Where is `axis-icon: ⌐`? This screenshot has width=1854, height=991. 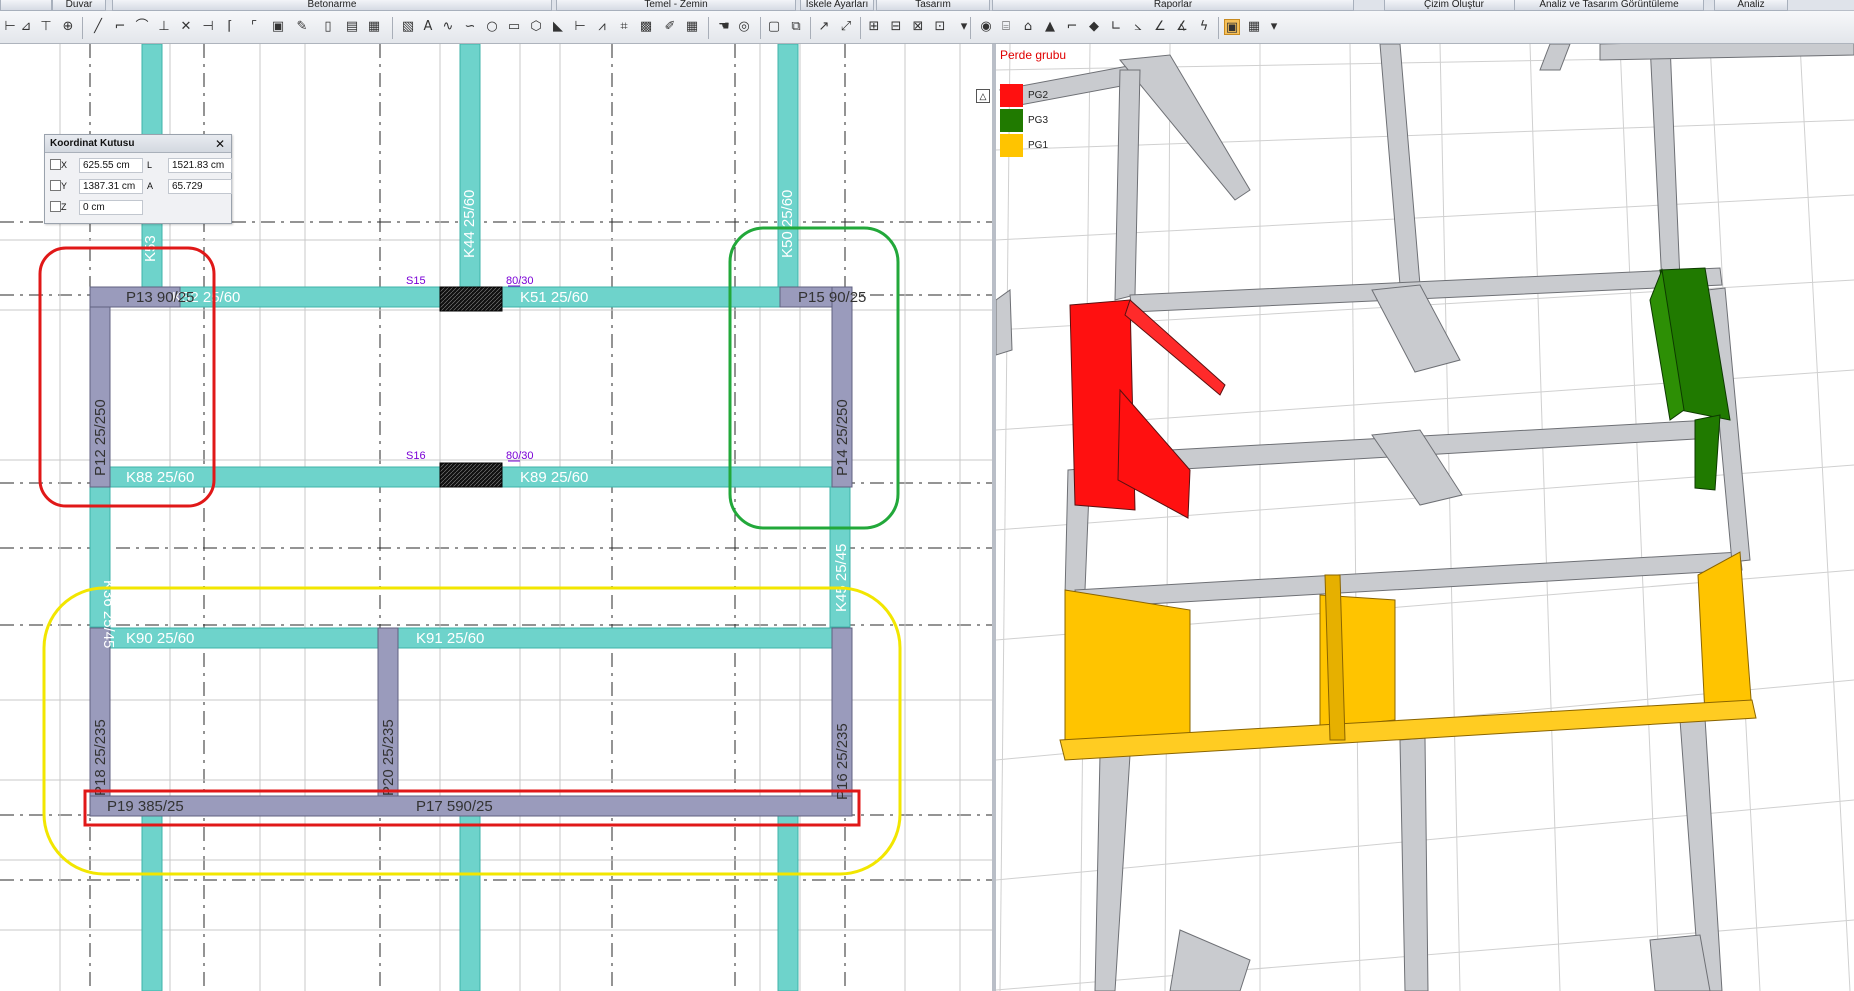 axis-icon: ⌐ is located at coordinates (1072, 27).